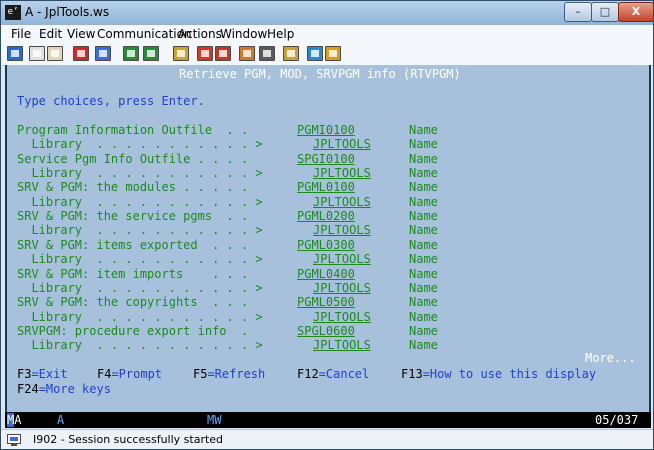  I want to click on receive-icon, so click(103, 53).